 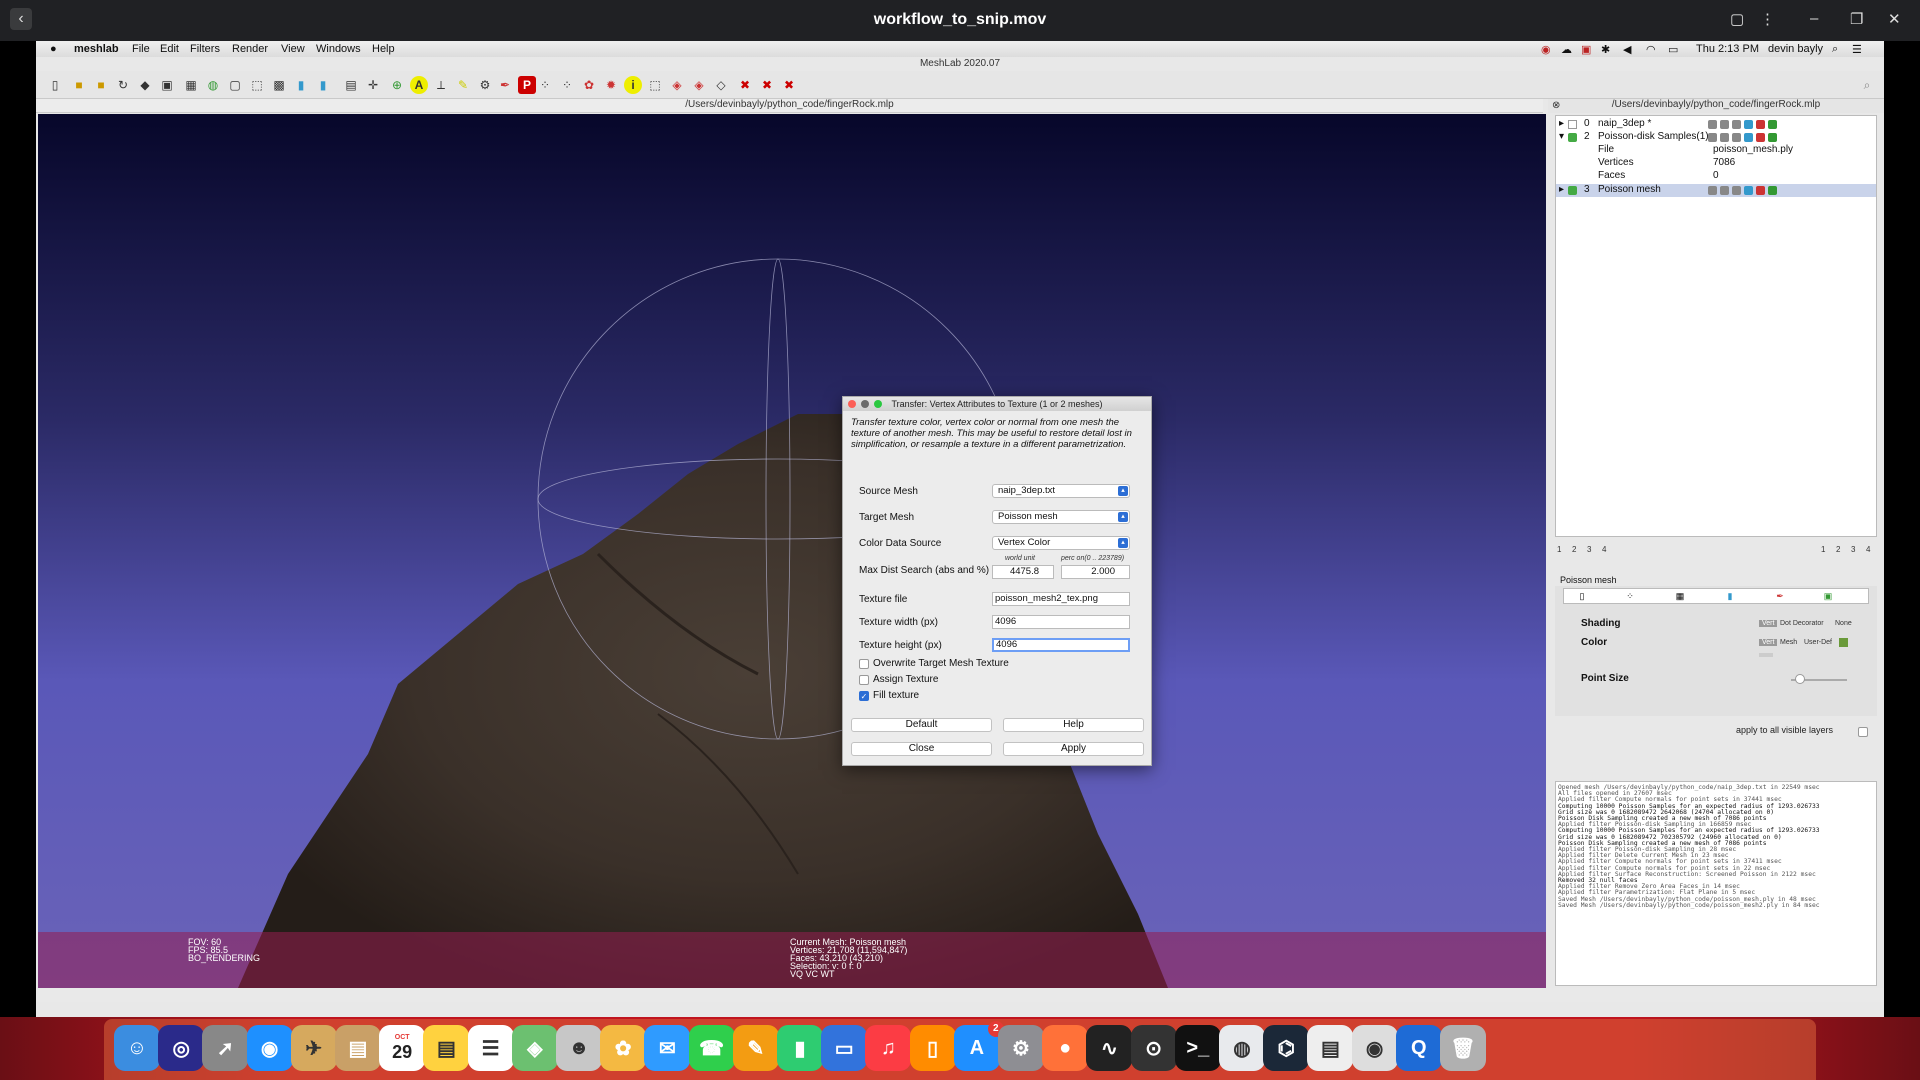 What do you see at coordinates (545, 85) in the screenshot?
I see `select-vertices-icon: ⁘` at bounding box center [545, 85].